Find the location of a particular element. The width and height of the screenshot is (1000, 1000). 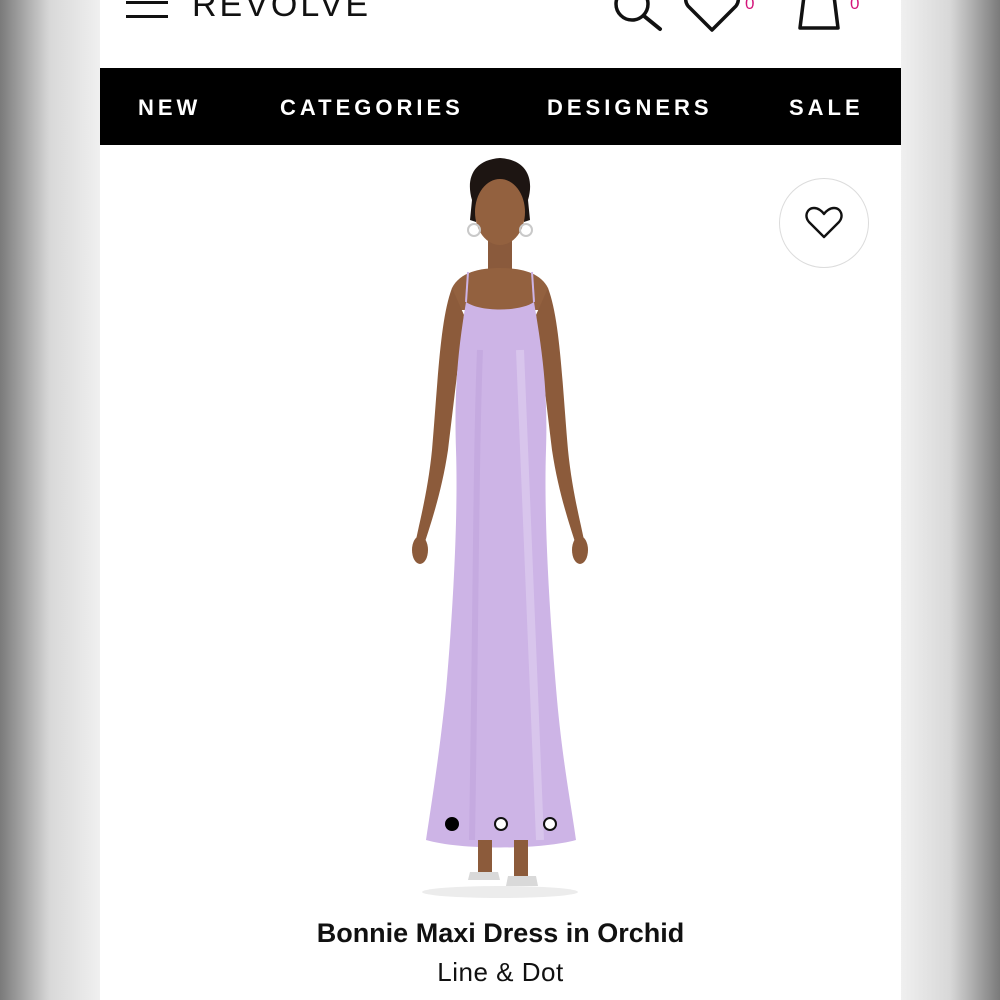

nav-item-categories: CATEGORIES is located at coordinates (372, 108).